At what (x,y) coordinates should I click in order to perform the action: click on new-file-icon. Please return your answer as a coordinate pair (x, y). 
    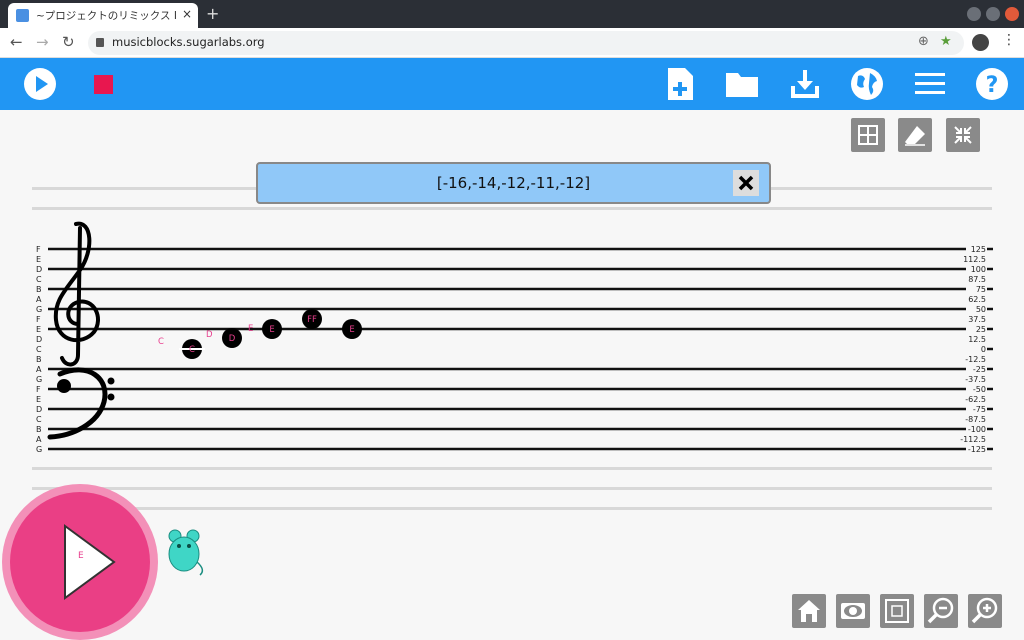
    Looking at the image, I should click on (680, 84).